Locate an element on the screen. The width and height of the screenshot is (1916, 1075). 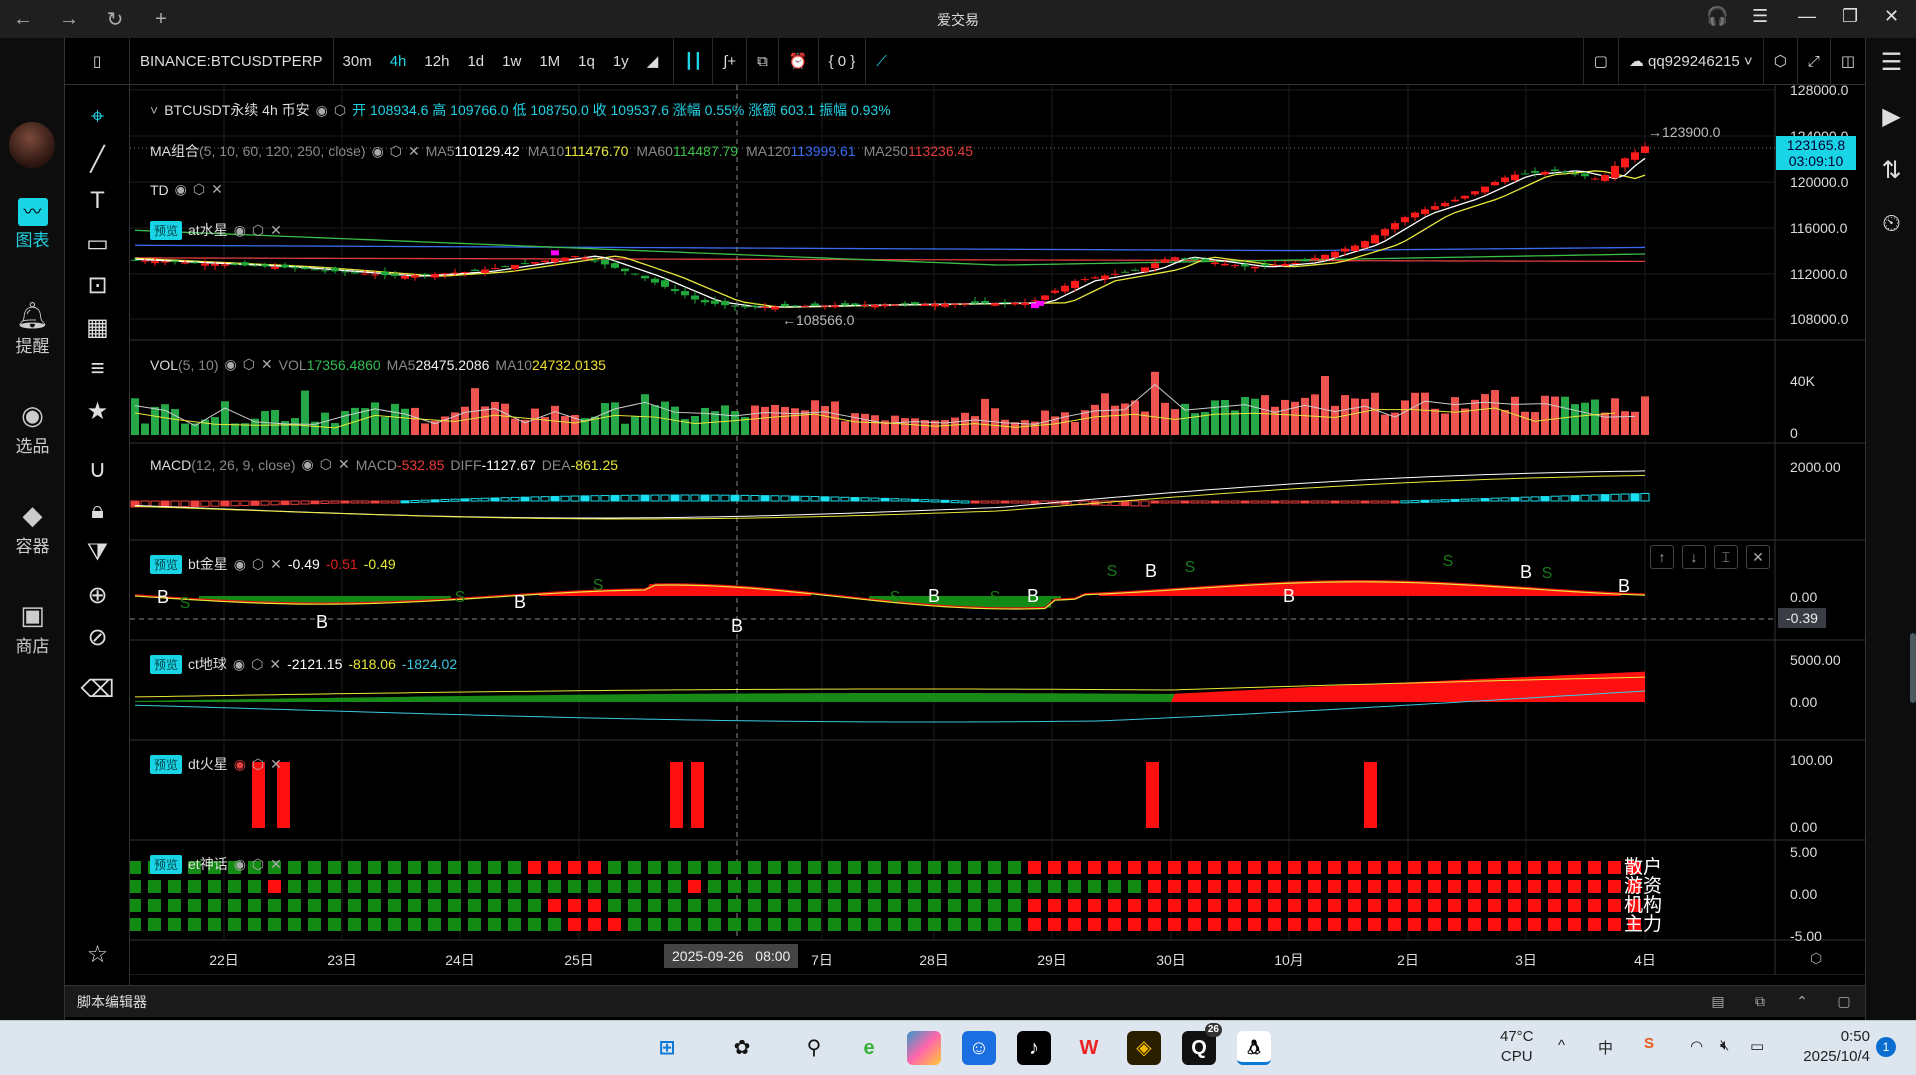
sidebar-item-store: ▣ 商店 is located at coordinates (32, 627).